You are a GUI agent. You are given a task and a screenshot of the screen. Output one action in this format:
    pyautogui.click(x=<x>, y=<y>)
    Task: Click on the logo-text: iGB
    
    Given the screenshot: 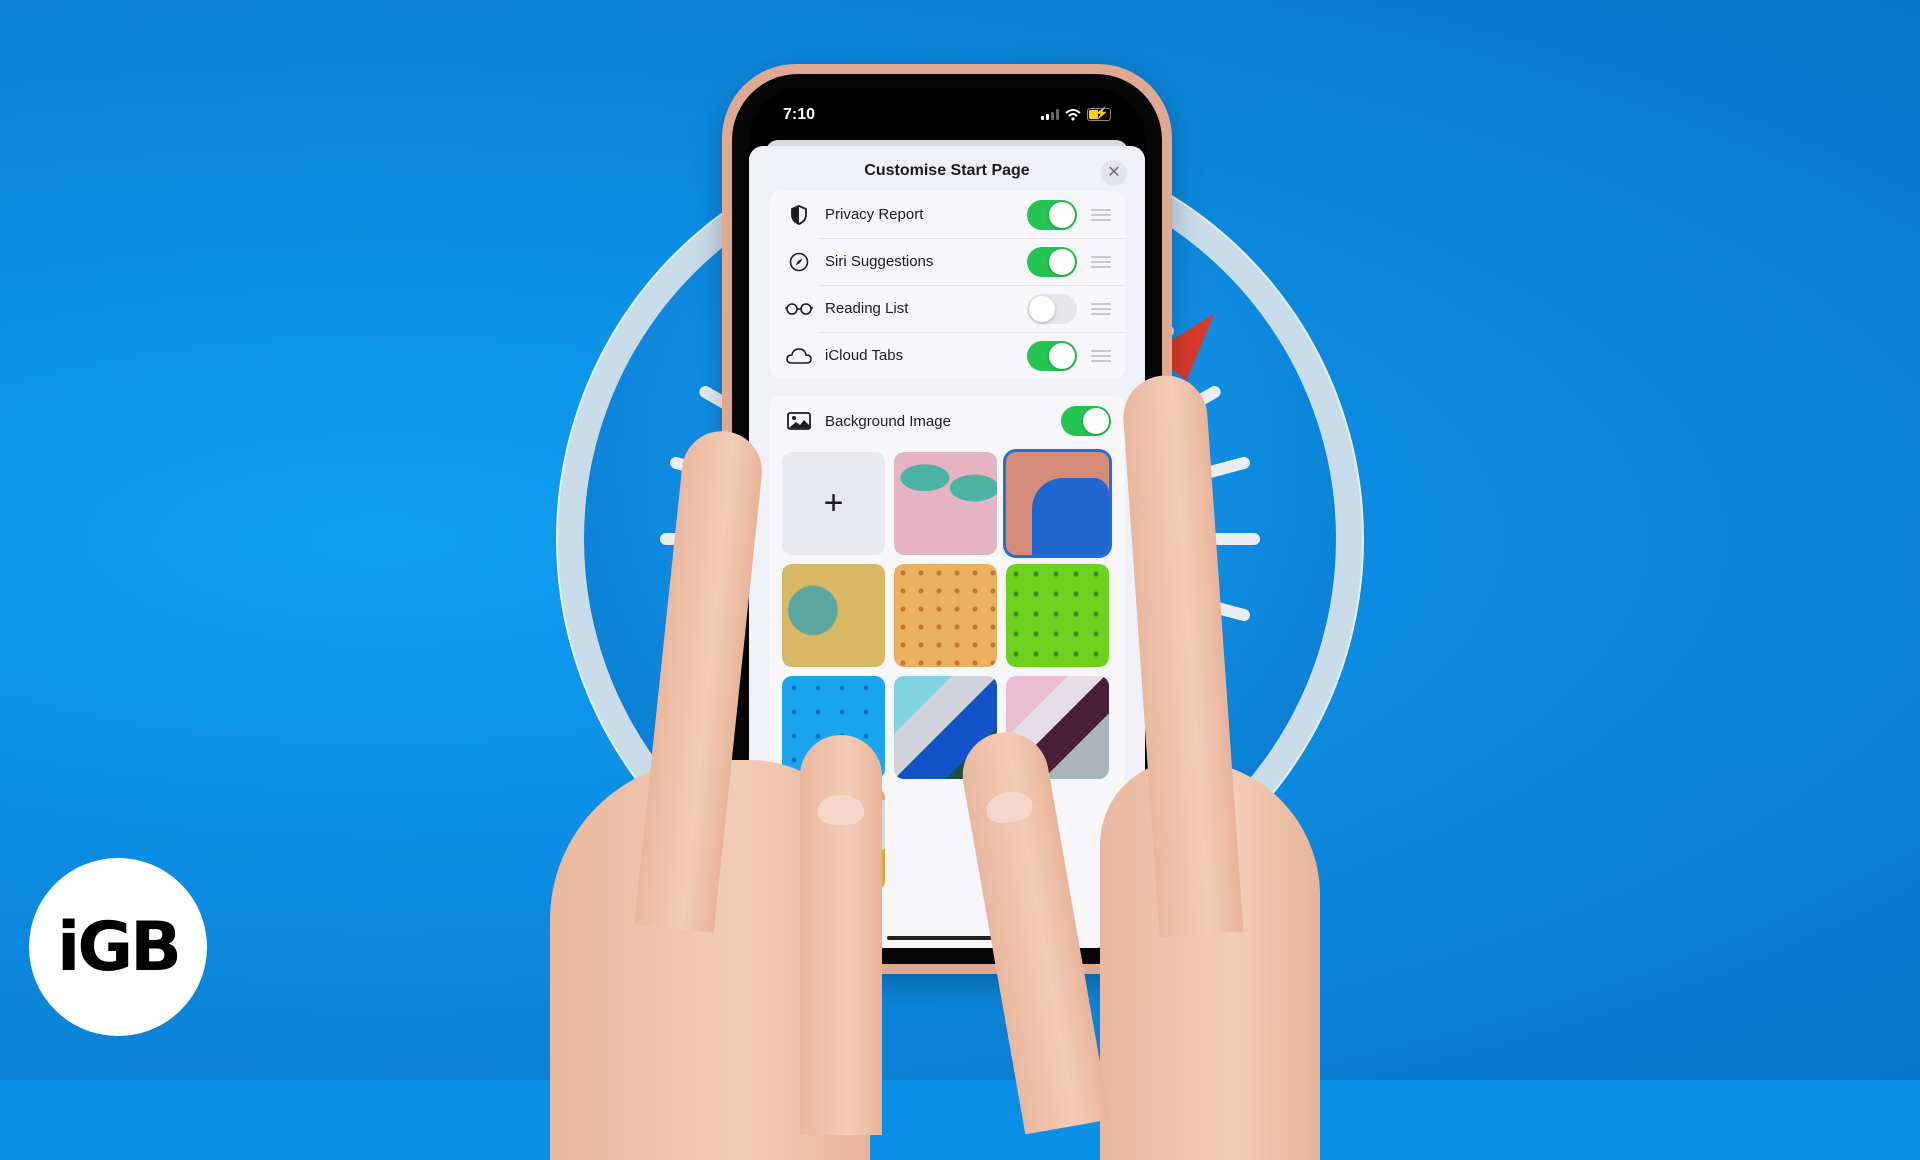 What is the action you would take?
    pyautogui.click(x=119, y=947)
    